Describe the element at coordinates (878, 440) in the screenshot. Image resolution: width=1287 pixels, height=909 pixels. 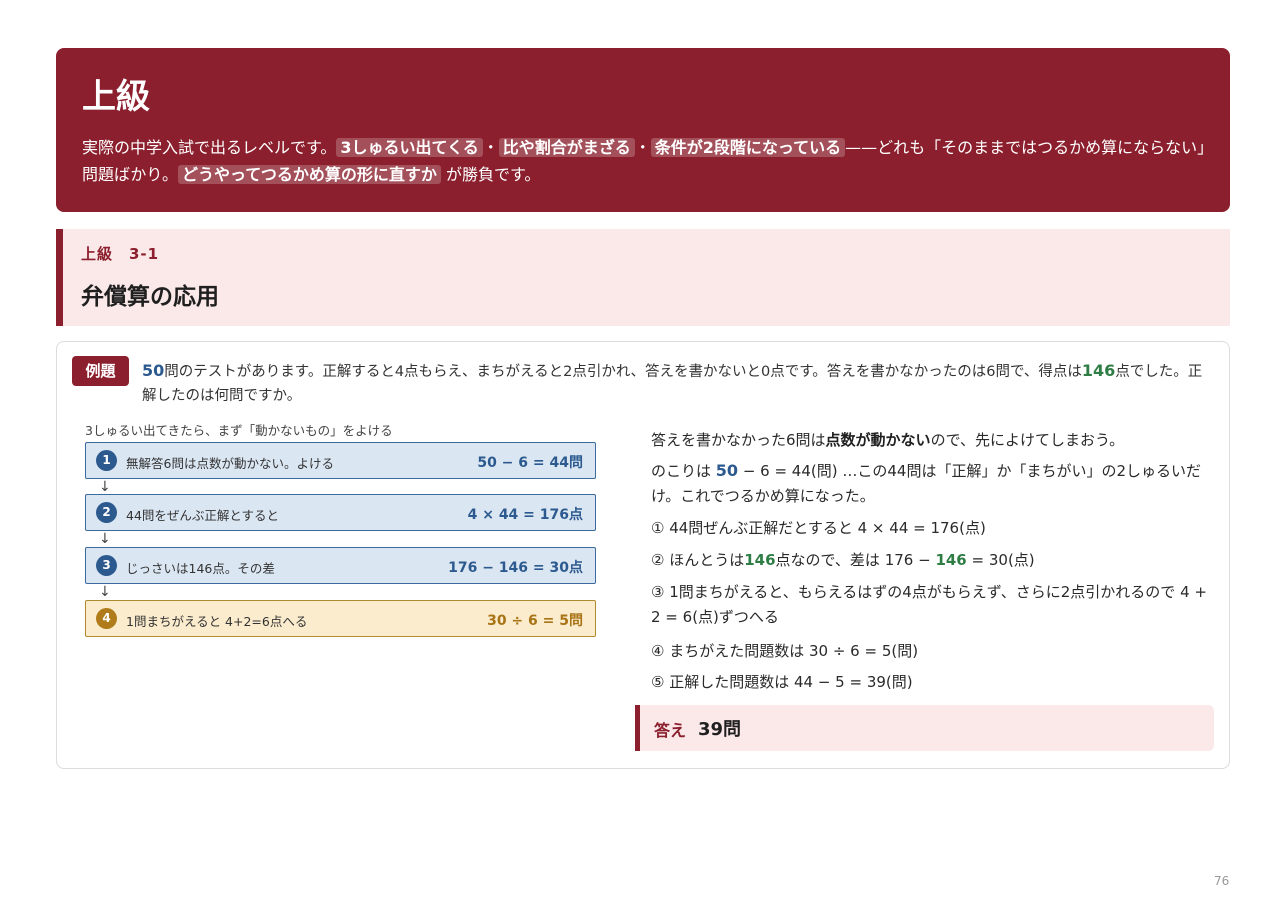
I see `explanation-emphasis: 点数が動かない` at that location.